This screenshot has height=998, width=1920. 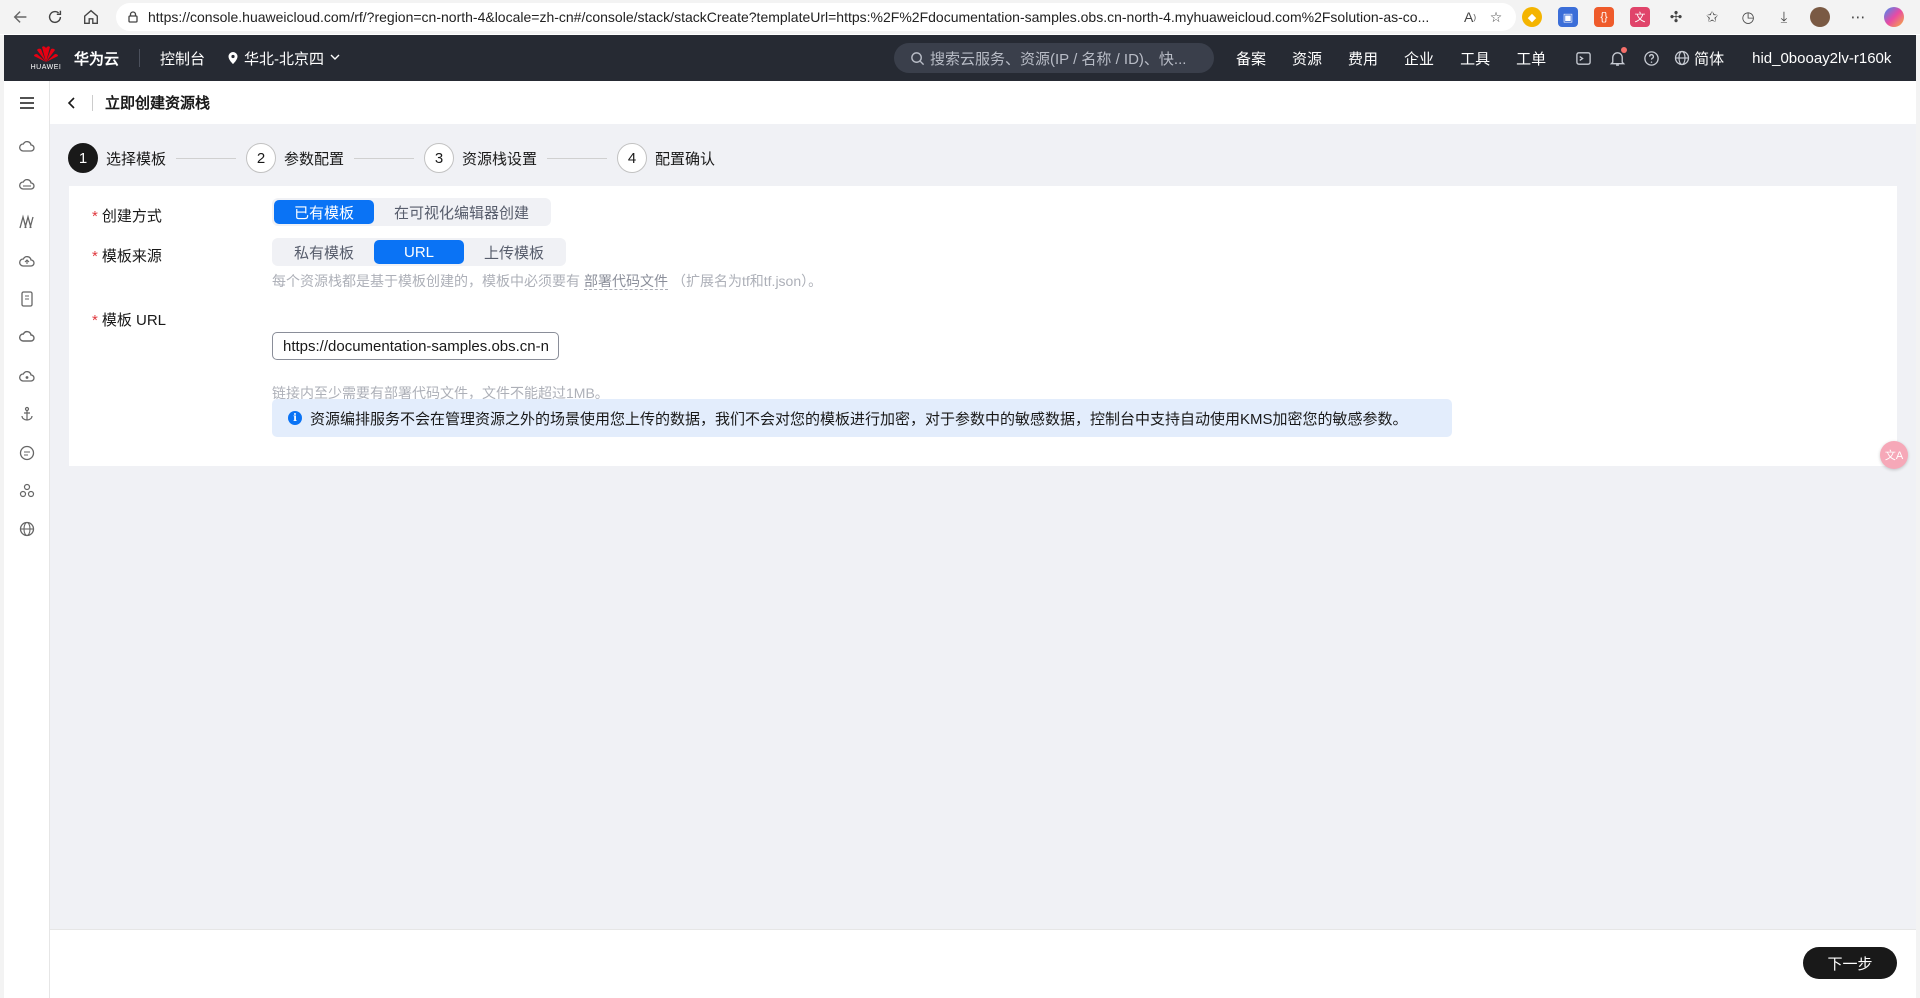 I want to click on sidebar-cloud-up-icon, so click(x=27, y=261).